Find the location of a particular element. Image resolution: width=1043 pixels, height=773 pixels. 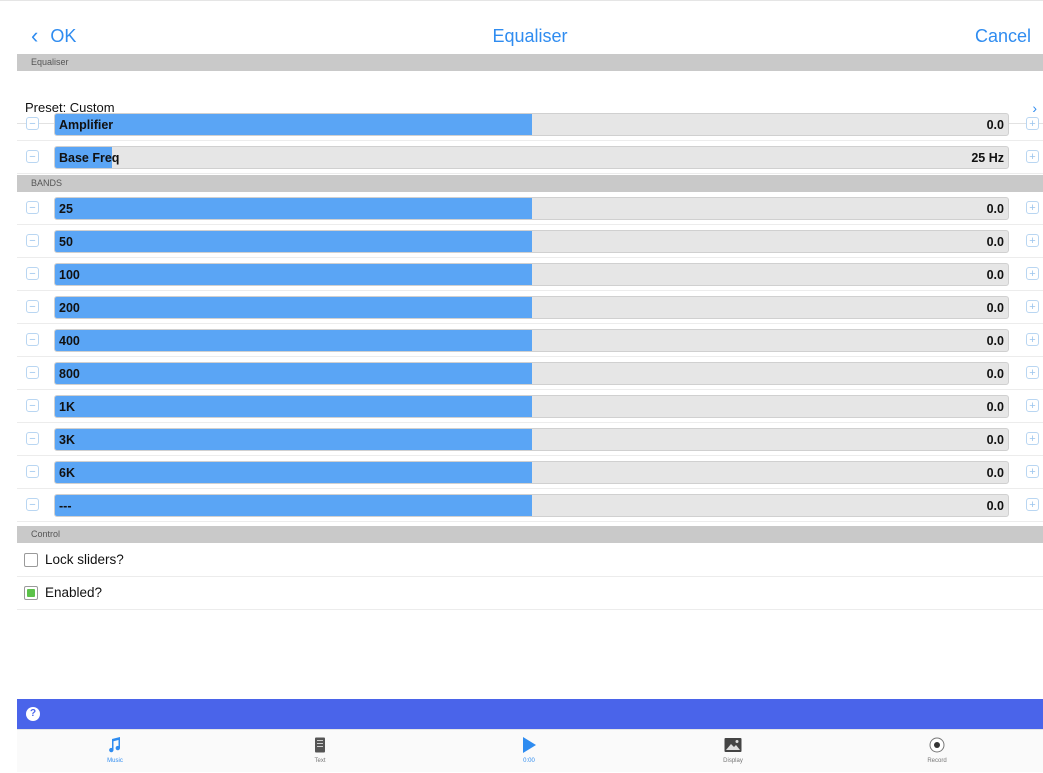

band-row: − 6K 0.0 + is located at coordinates (530, 472).